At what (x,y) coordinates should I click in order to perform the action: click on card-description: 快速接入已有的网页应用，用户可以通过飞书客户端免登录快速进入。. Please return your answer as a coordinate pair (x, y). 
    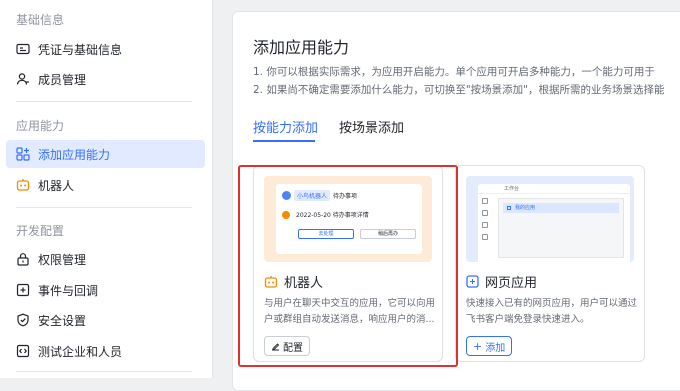
    Looking at the image, I should click on (552, 311).